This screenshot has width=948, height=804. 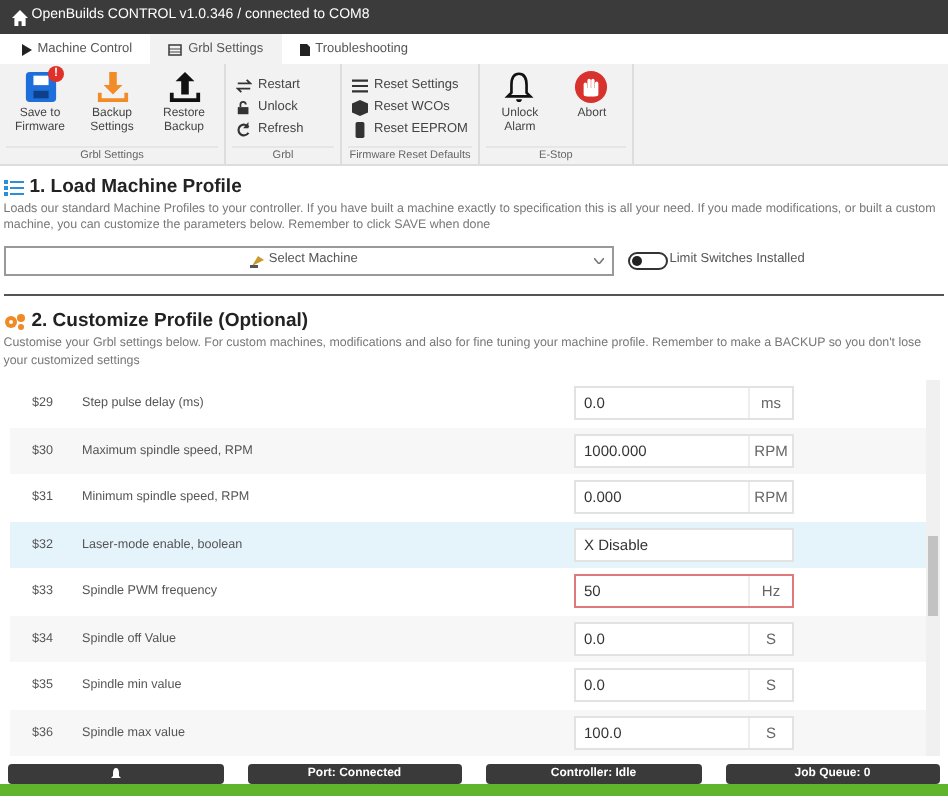 I want to click on refresh-icon, so click(x=244, y=129).